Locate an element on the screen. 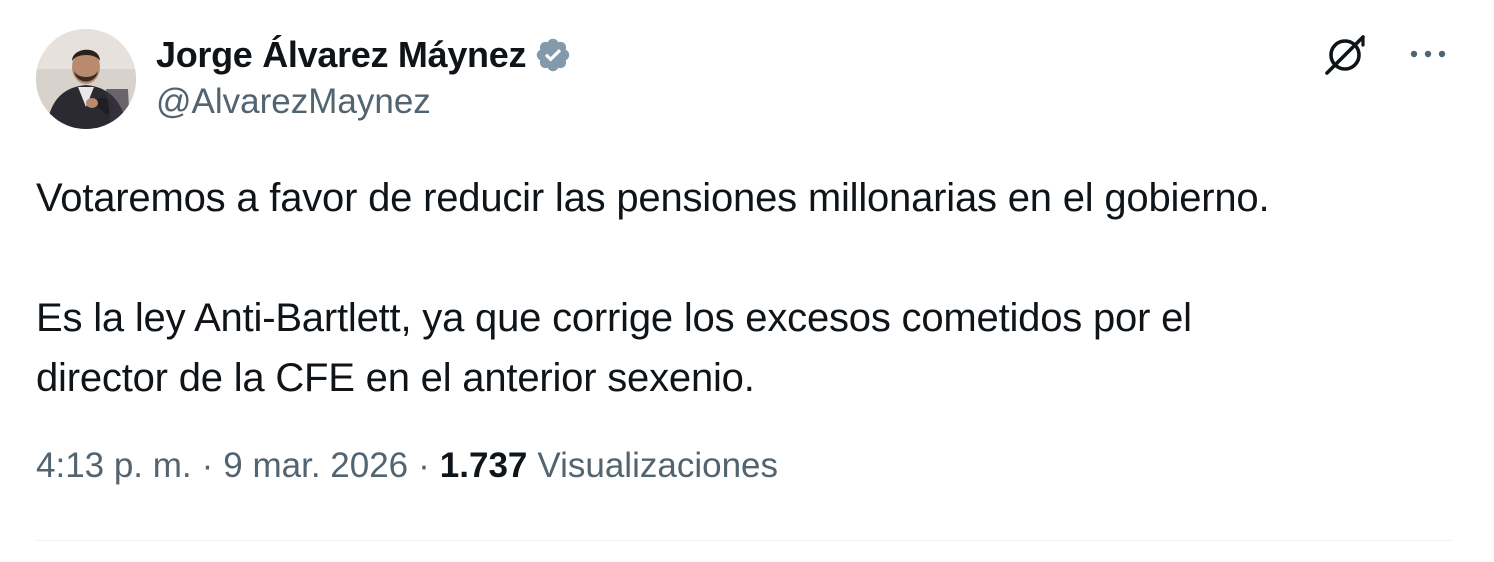  tweet-time: 4:13 p. m. is located at coordinates (114, 466).